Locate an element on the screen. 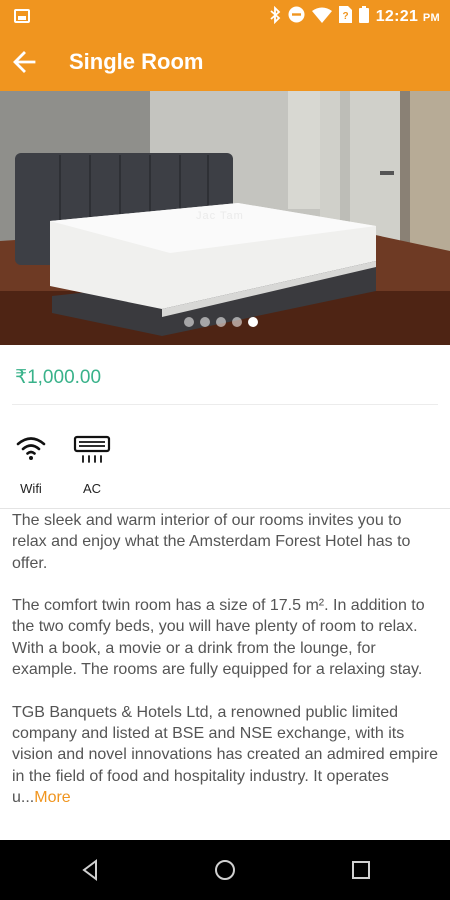 This screenshot has width=450, height=900. amenity-ac: AC is located at coordinates (92, 465).